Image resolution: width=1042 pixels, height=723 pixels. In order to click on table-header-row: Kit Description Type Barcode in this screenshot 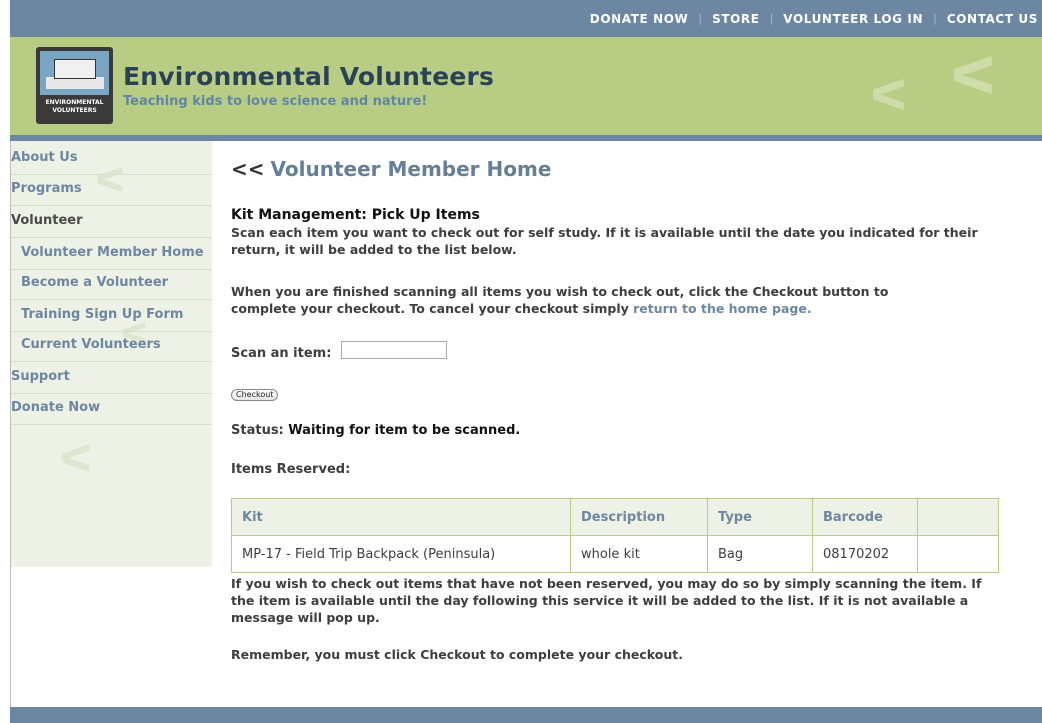, I will do `click(615, 517)`.